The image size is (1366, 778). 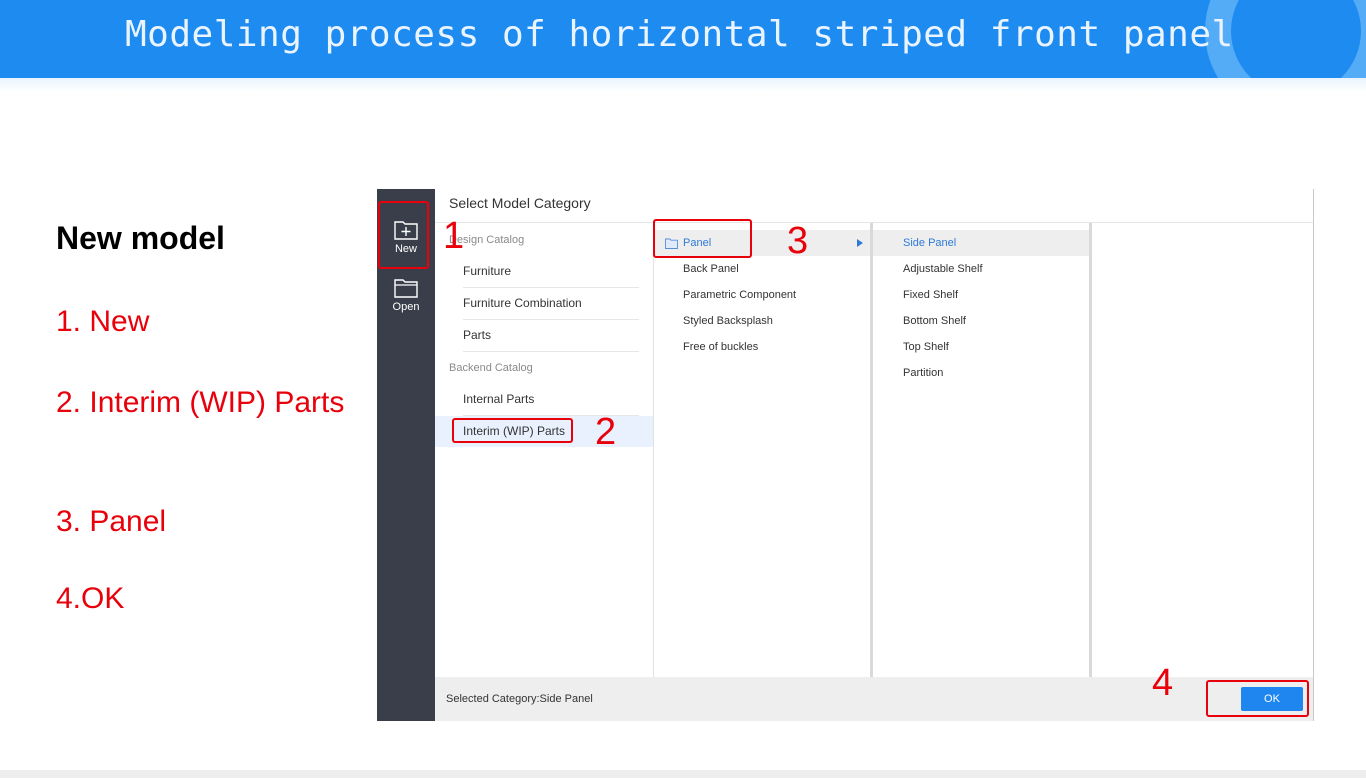 I want to click on open-button: Open, so click(x=406, y=295).